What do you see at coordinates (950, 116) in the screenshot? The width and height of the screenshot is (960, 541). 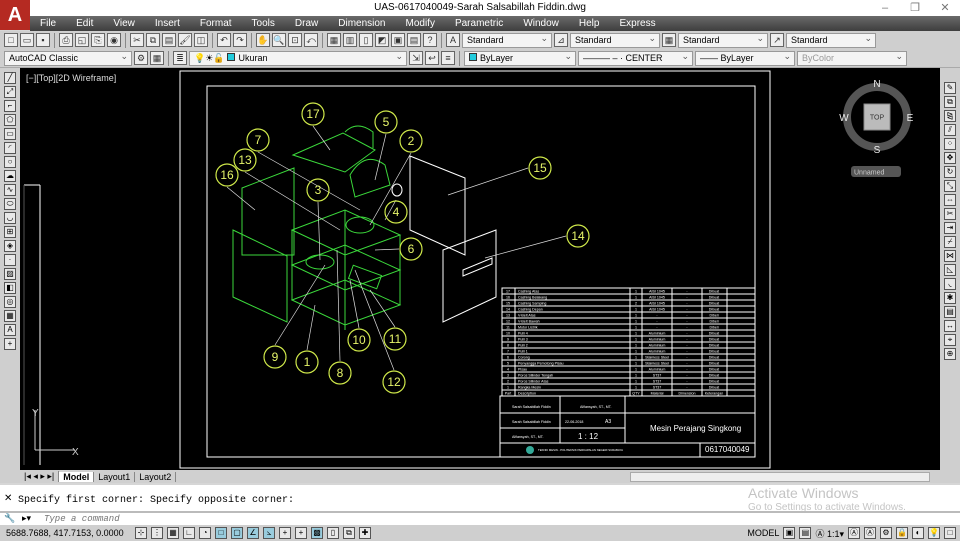 I see `mirror-icon: ⧎` at bounding box center [950, 116].